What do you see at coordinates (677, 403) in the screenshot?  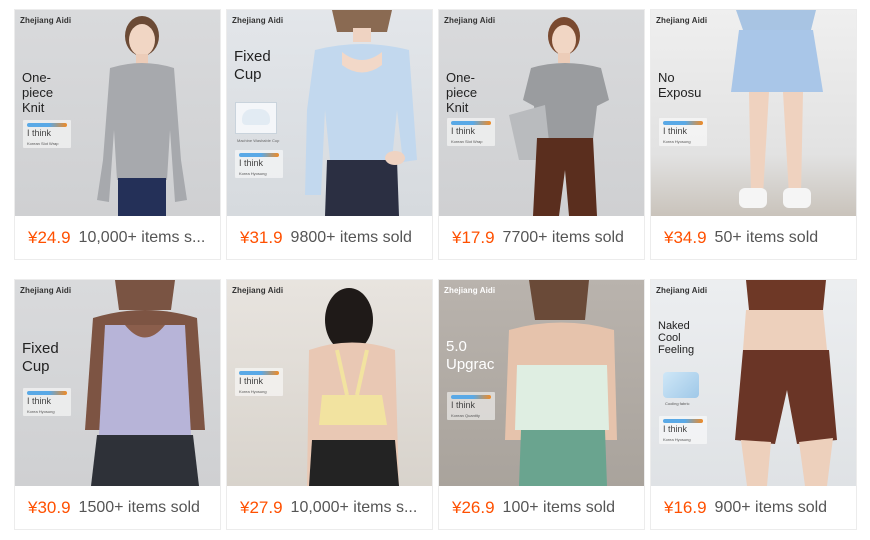 I see `cooling-caption: Cooling fabric` at bounding box center [677, 403].